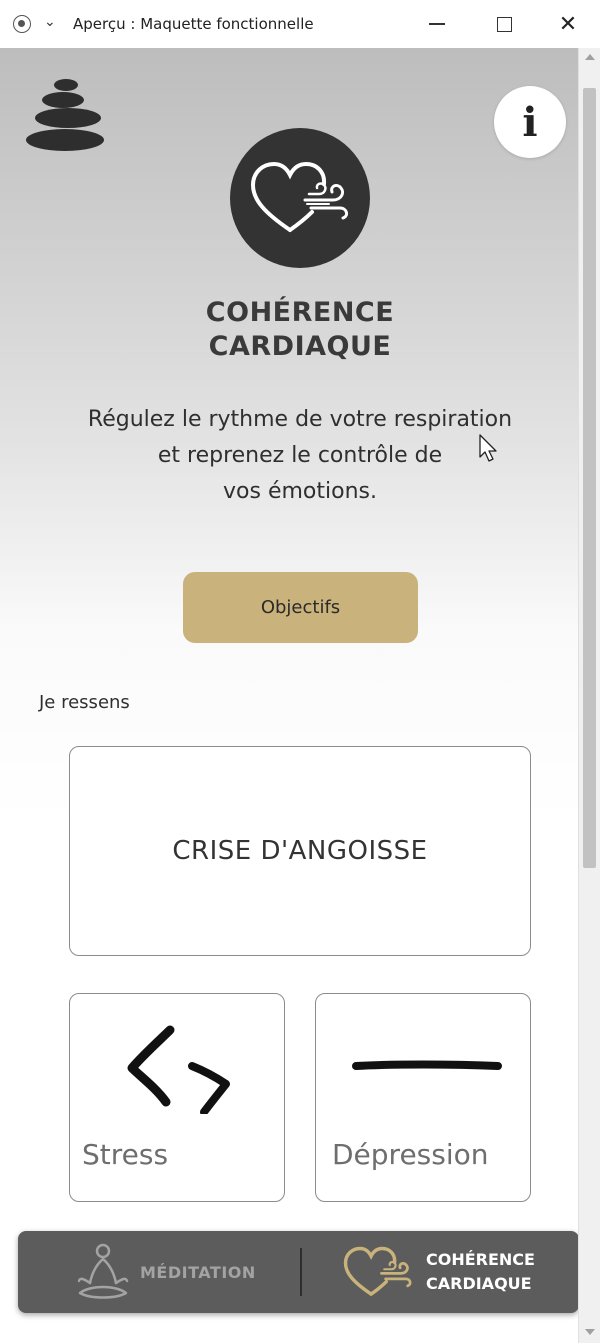 This screenshot has height=1343, width=600. I want to click on objectifs-button: Objectifs, so click(300, 607).